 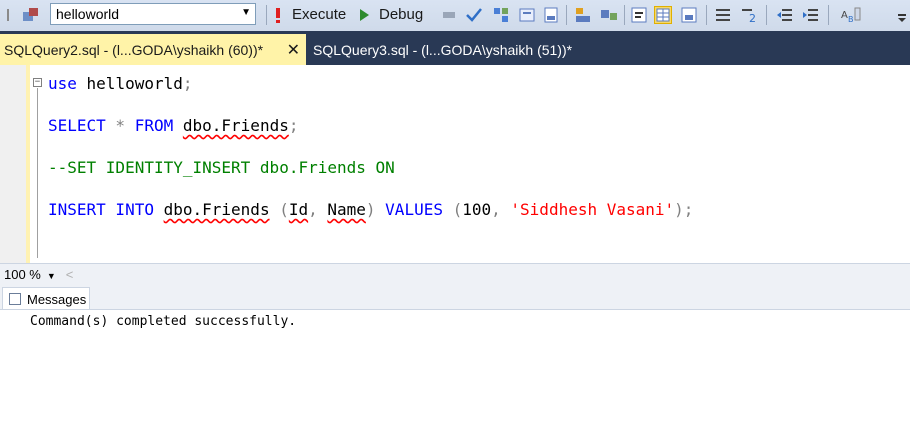 I want to click on cancel-query-icon, so click(x=449, y=15).